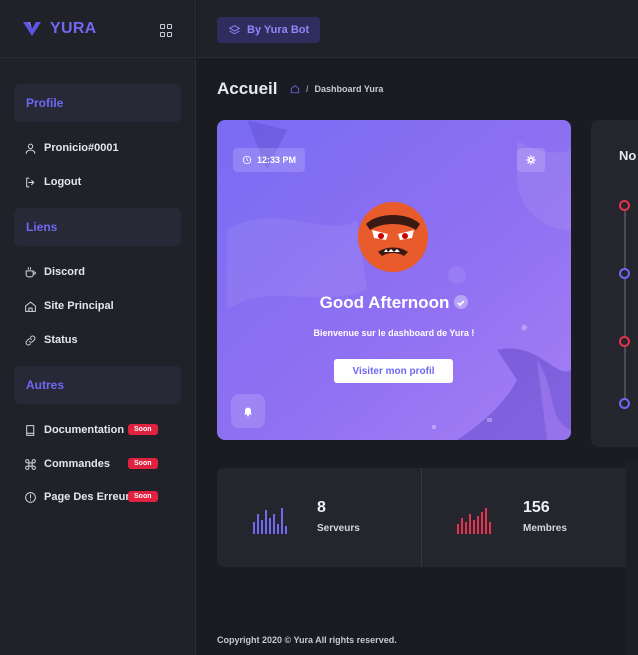  What do you see at coordinates (30, 497) in the screenshot?
I see `alert-icon` at bounding box center [30, 497].